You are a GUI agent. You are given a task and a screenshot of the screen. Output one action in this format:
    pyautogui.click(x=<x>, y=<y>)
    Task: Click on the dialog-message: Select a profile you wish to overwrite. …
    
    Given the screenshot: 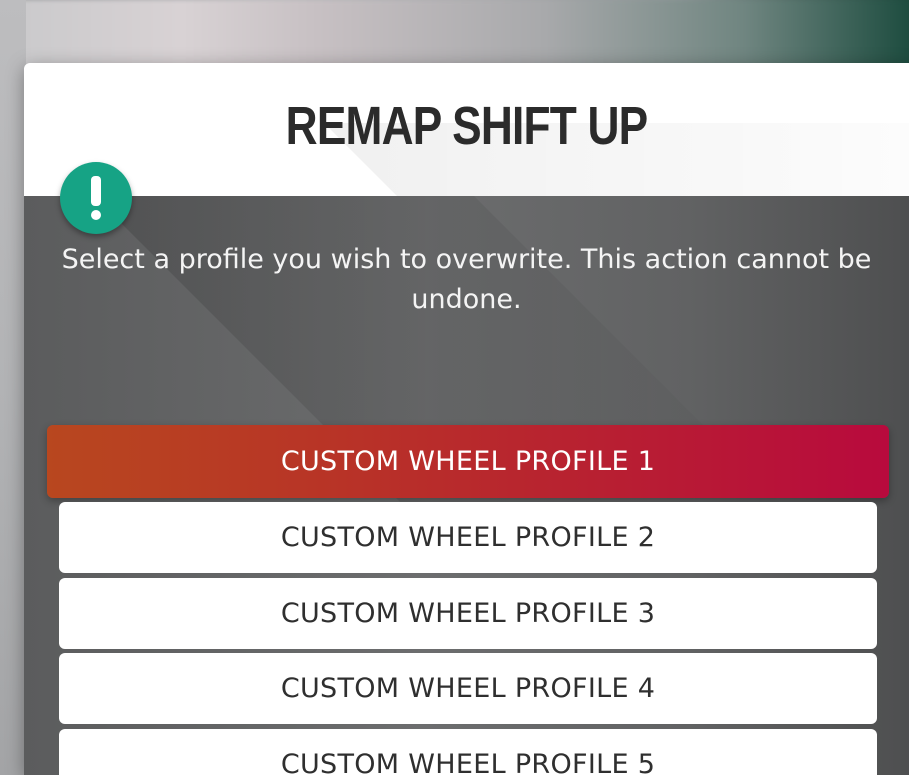 What is the action you would take?
    pyautogui.click(x=466, y=279)
    